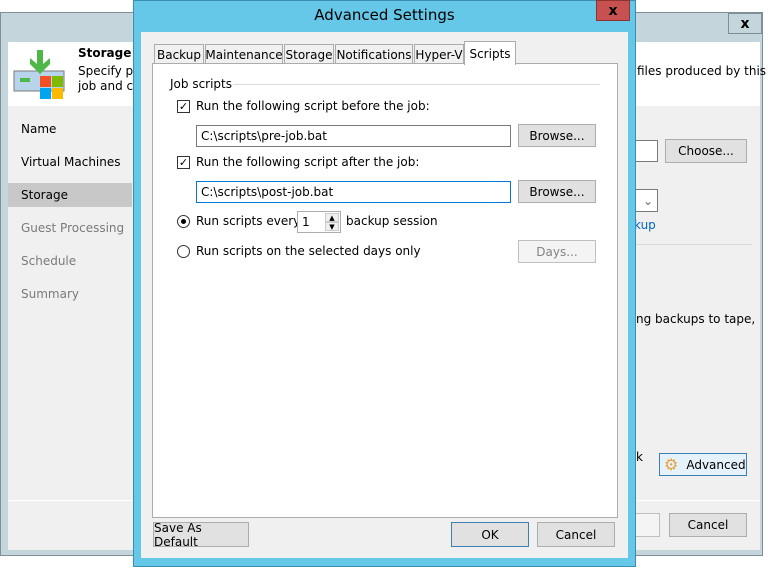 This screenshot has width=768, height=568. I want to click on tab-hyper-v: Hyper-V, so click(439, 54).